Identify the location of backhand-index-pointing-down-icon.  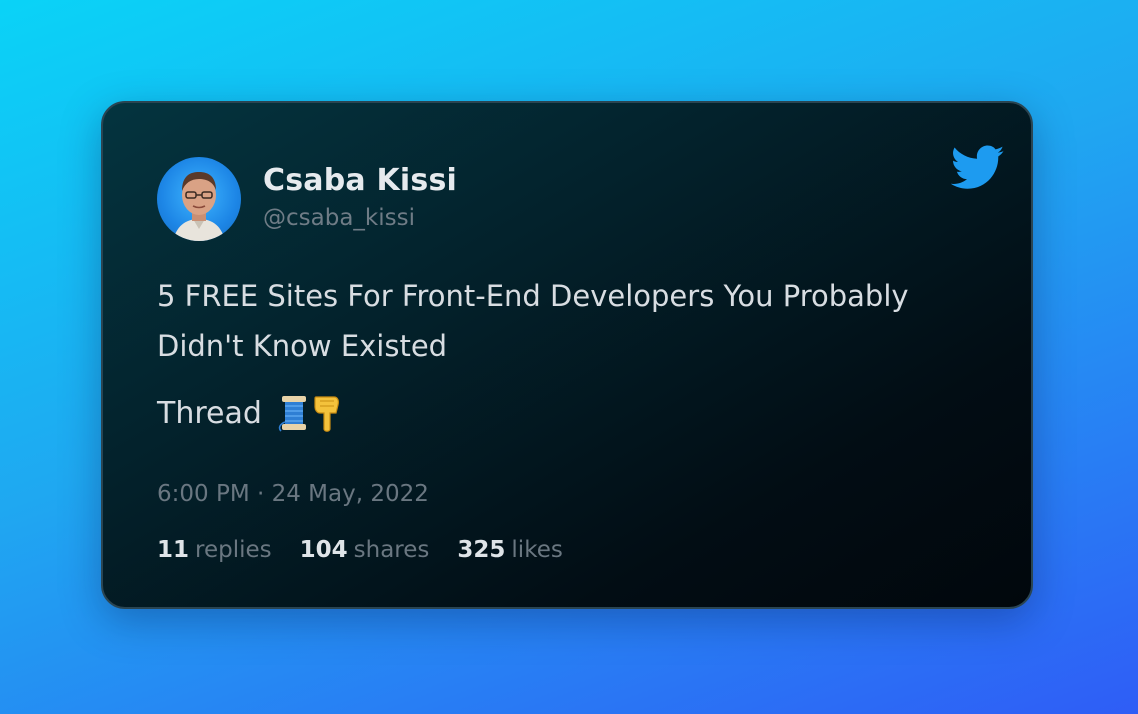
(326, 414).